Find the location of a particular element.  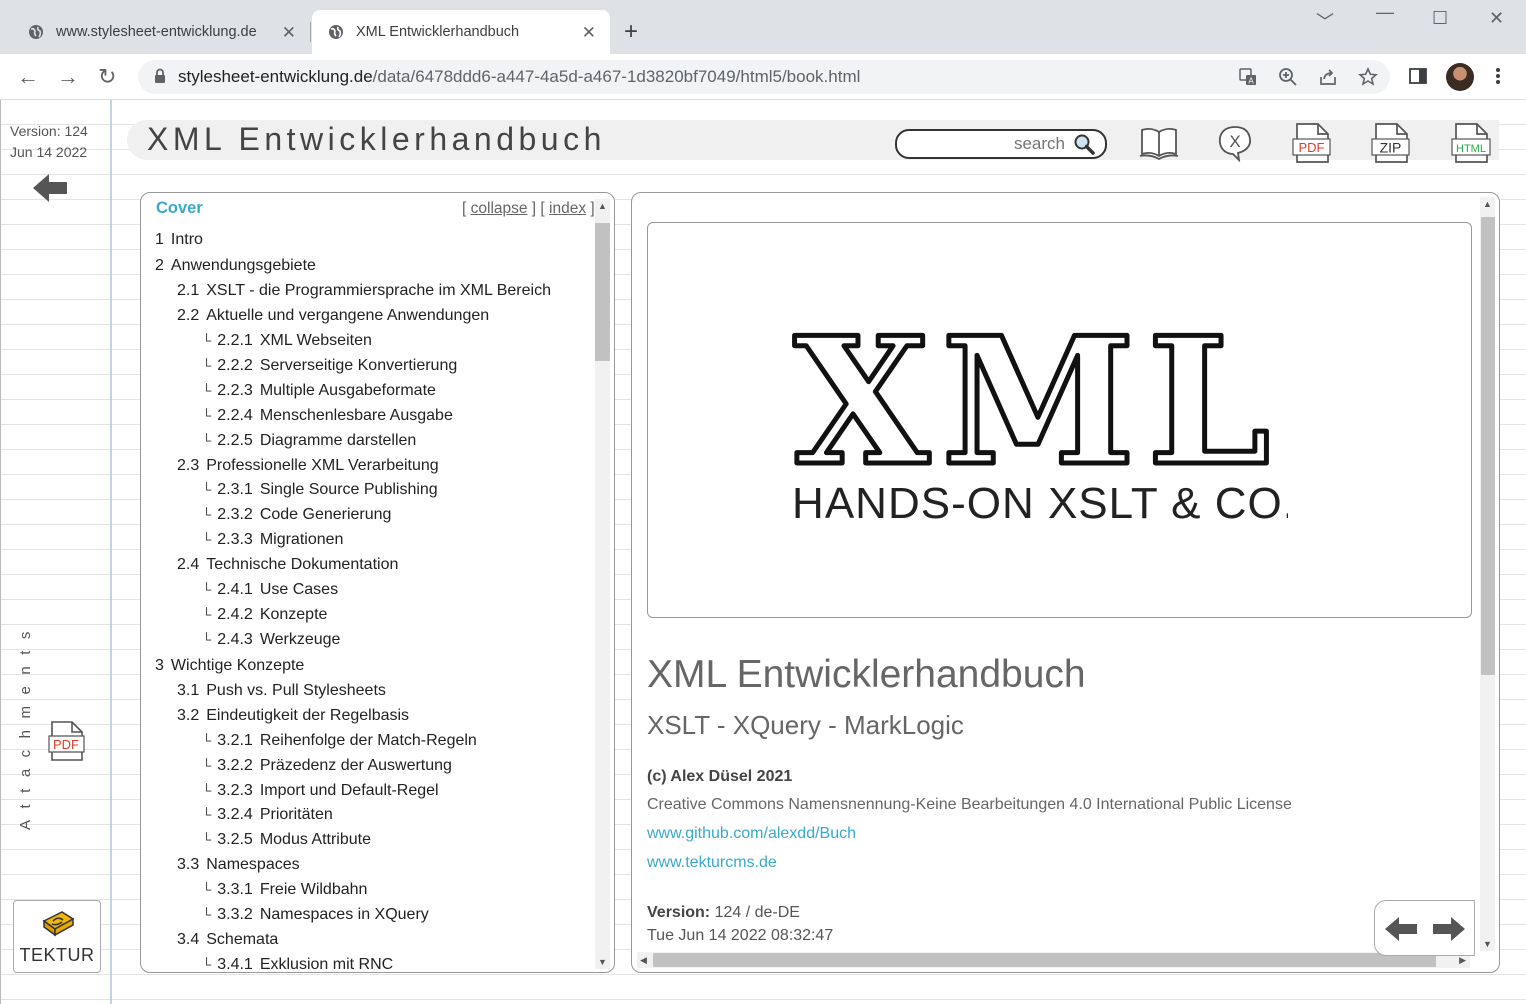

copyright: (c) Alex Düsel 2021 is located at coordinates (720, 776).